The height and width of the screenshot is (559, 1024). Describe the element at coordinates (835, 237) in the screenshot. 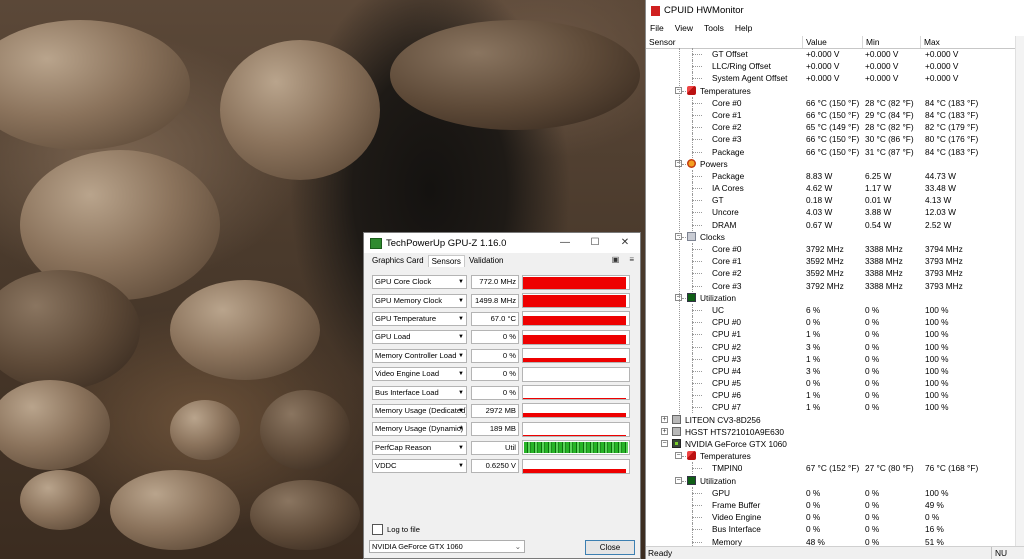

I see `sensor-group: − Clocks` at that location.